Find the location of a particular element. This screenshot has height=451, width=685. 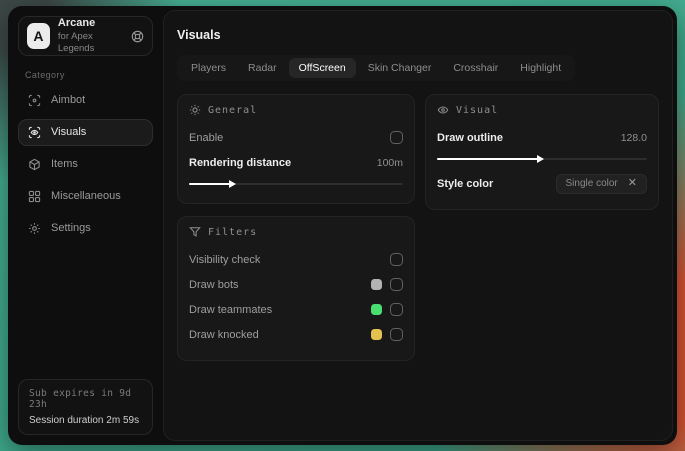

draw-outline-row: Draw outline 128.0 is located at coordinates (542, 137).